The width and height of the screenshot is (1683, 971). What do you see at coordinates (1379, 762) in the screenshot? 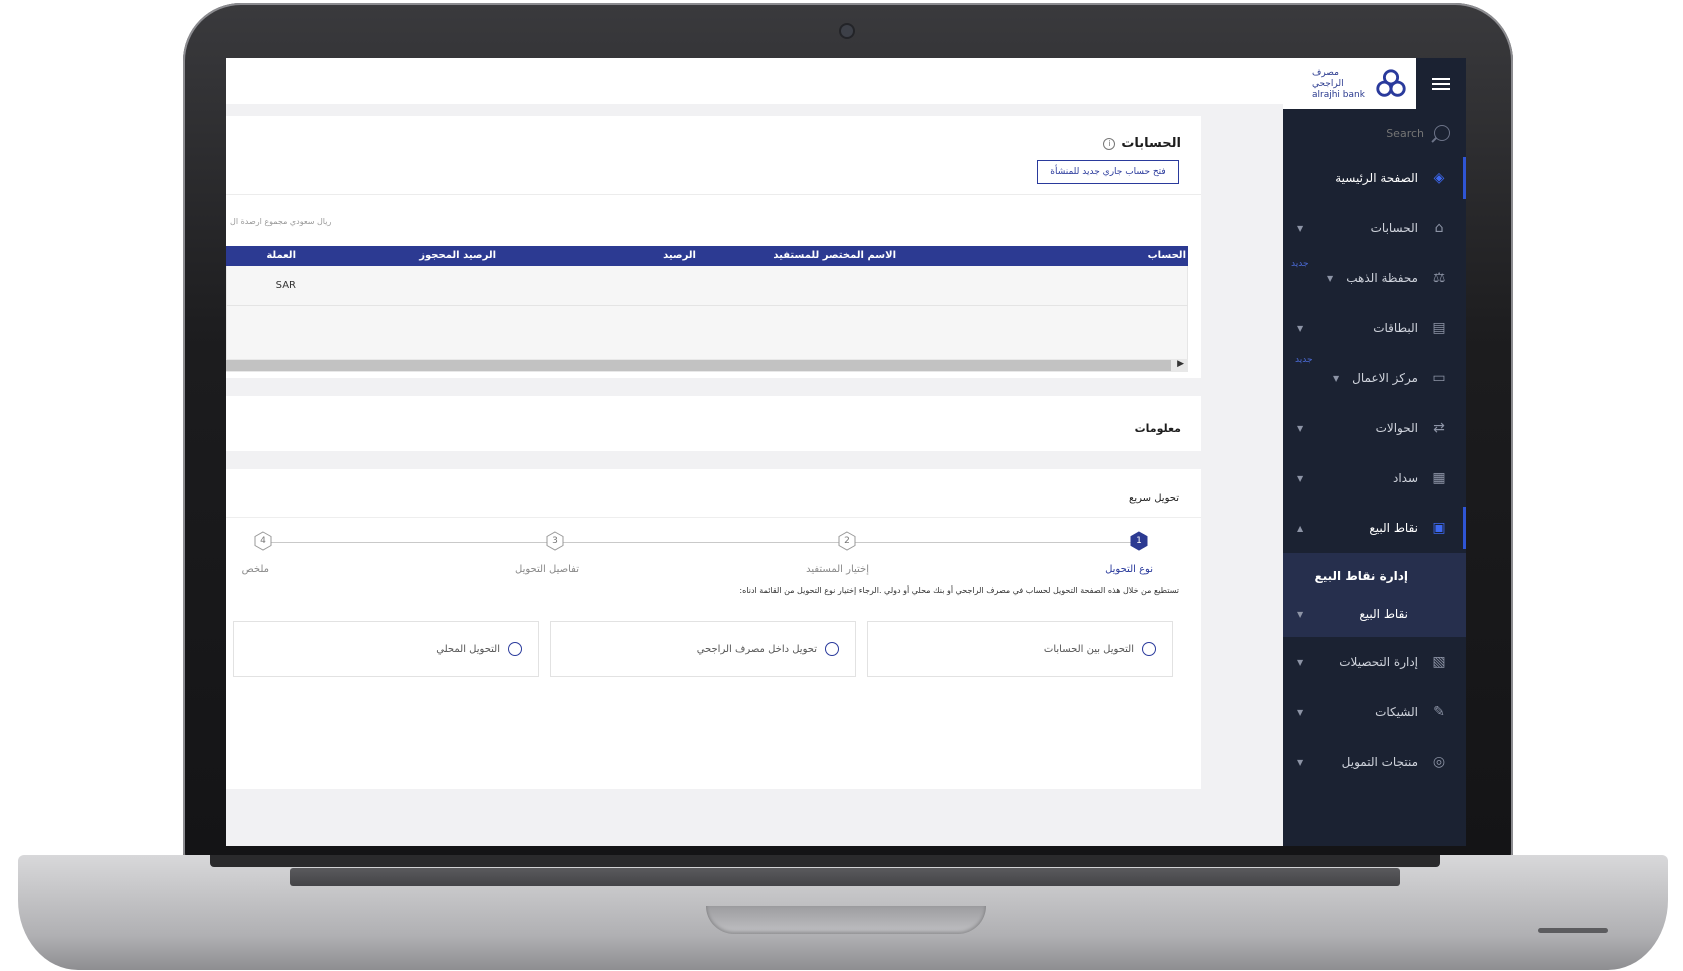
I see `sidebar-item-label: منتجات التمويل` at bounding box center [1379, 762].